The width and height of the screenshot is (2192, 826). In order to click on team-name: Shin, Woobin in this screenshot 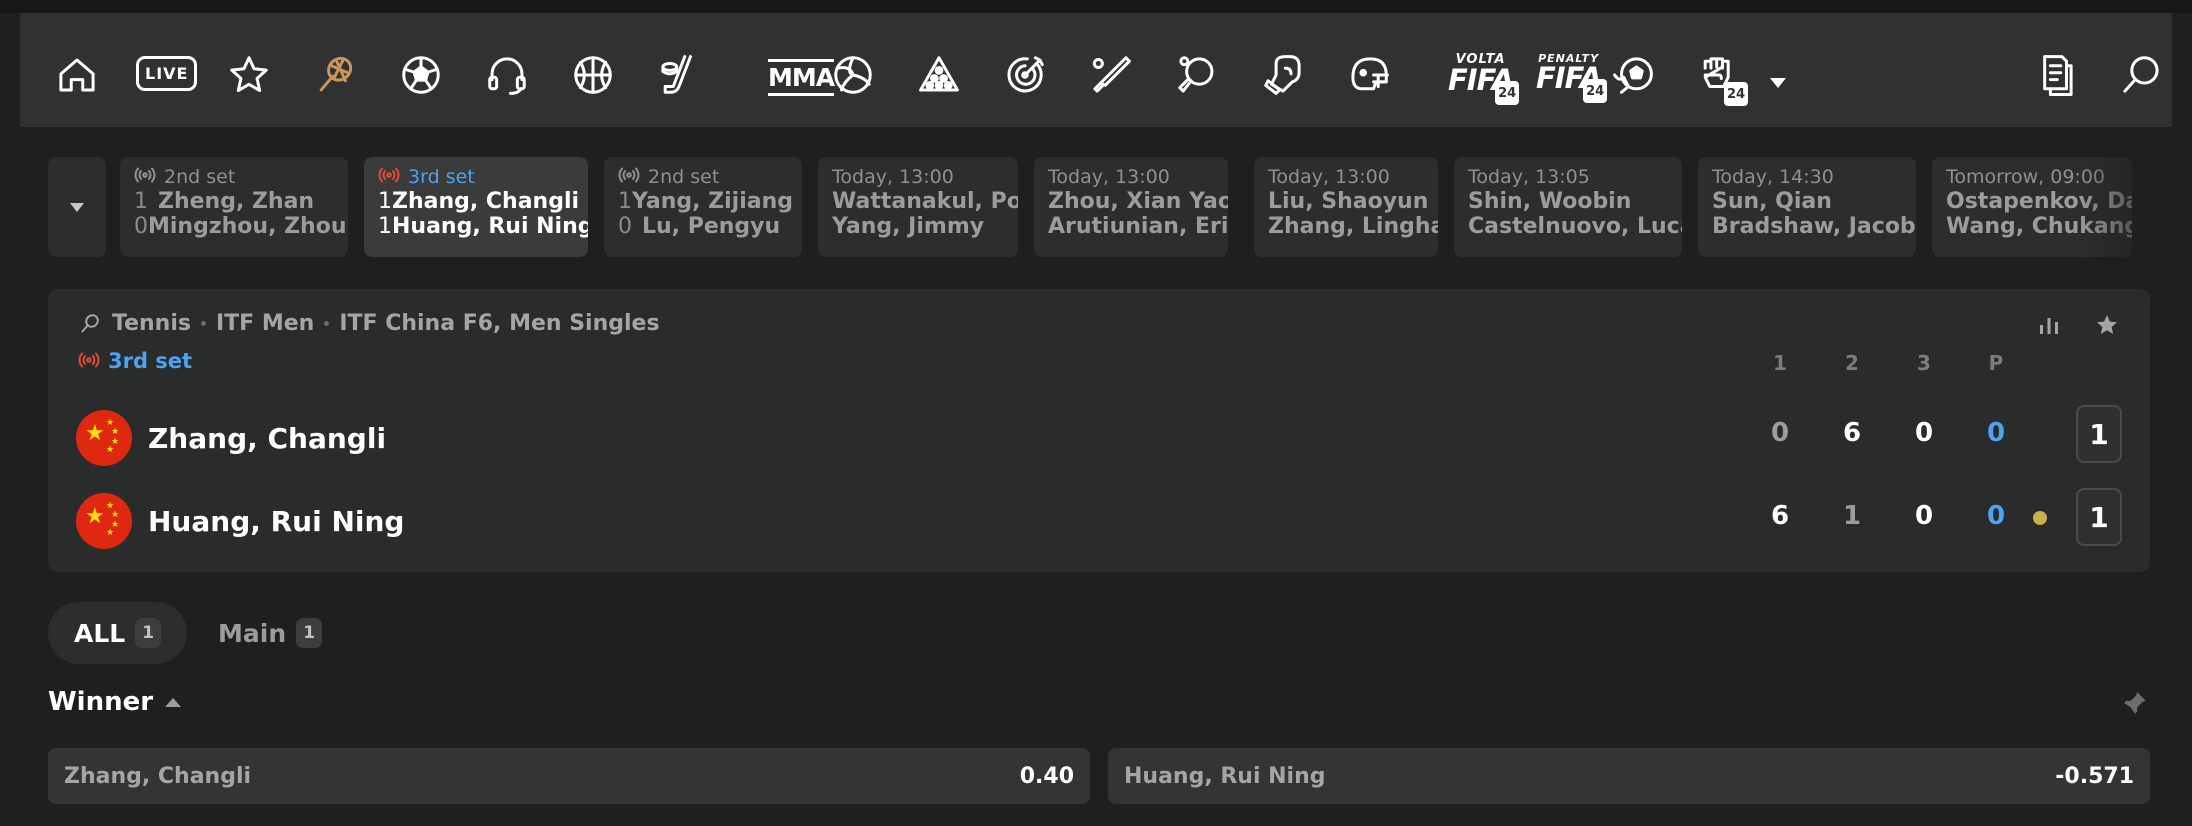, I will do `click(1550, 201)`.